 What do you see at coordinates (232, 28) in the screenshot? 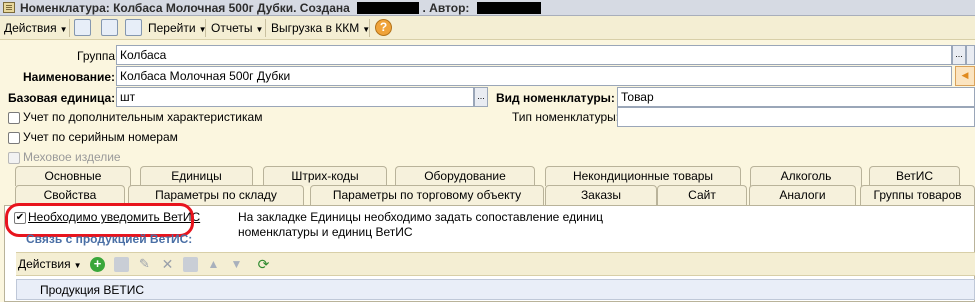
I see `reports-menu-label: Отчеты` at bounding box center [232, 28].